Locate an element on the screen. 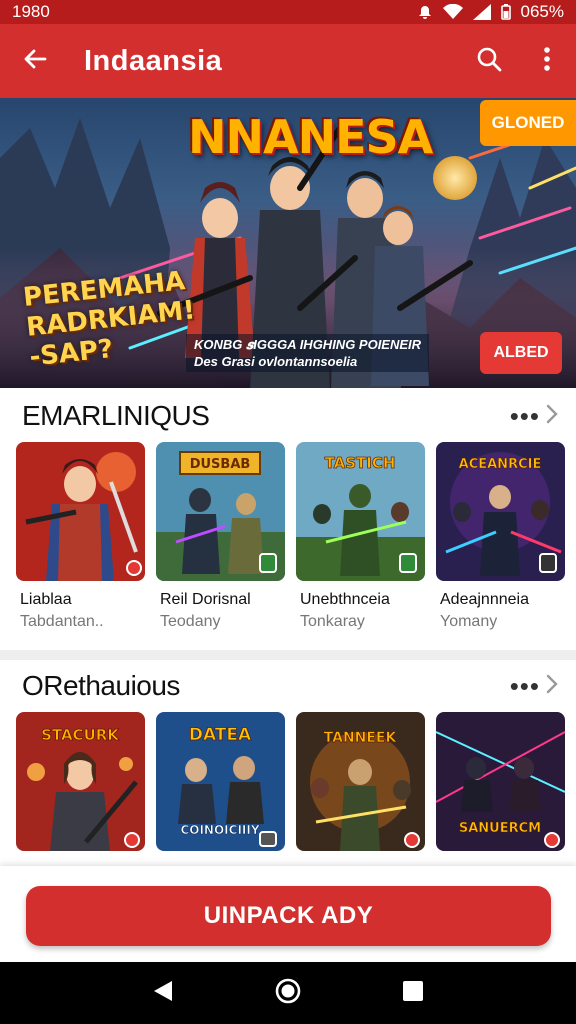 The height and width of the screenshot is (1024, 576). status-icons: 065% is located at coordinates (490, 12).